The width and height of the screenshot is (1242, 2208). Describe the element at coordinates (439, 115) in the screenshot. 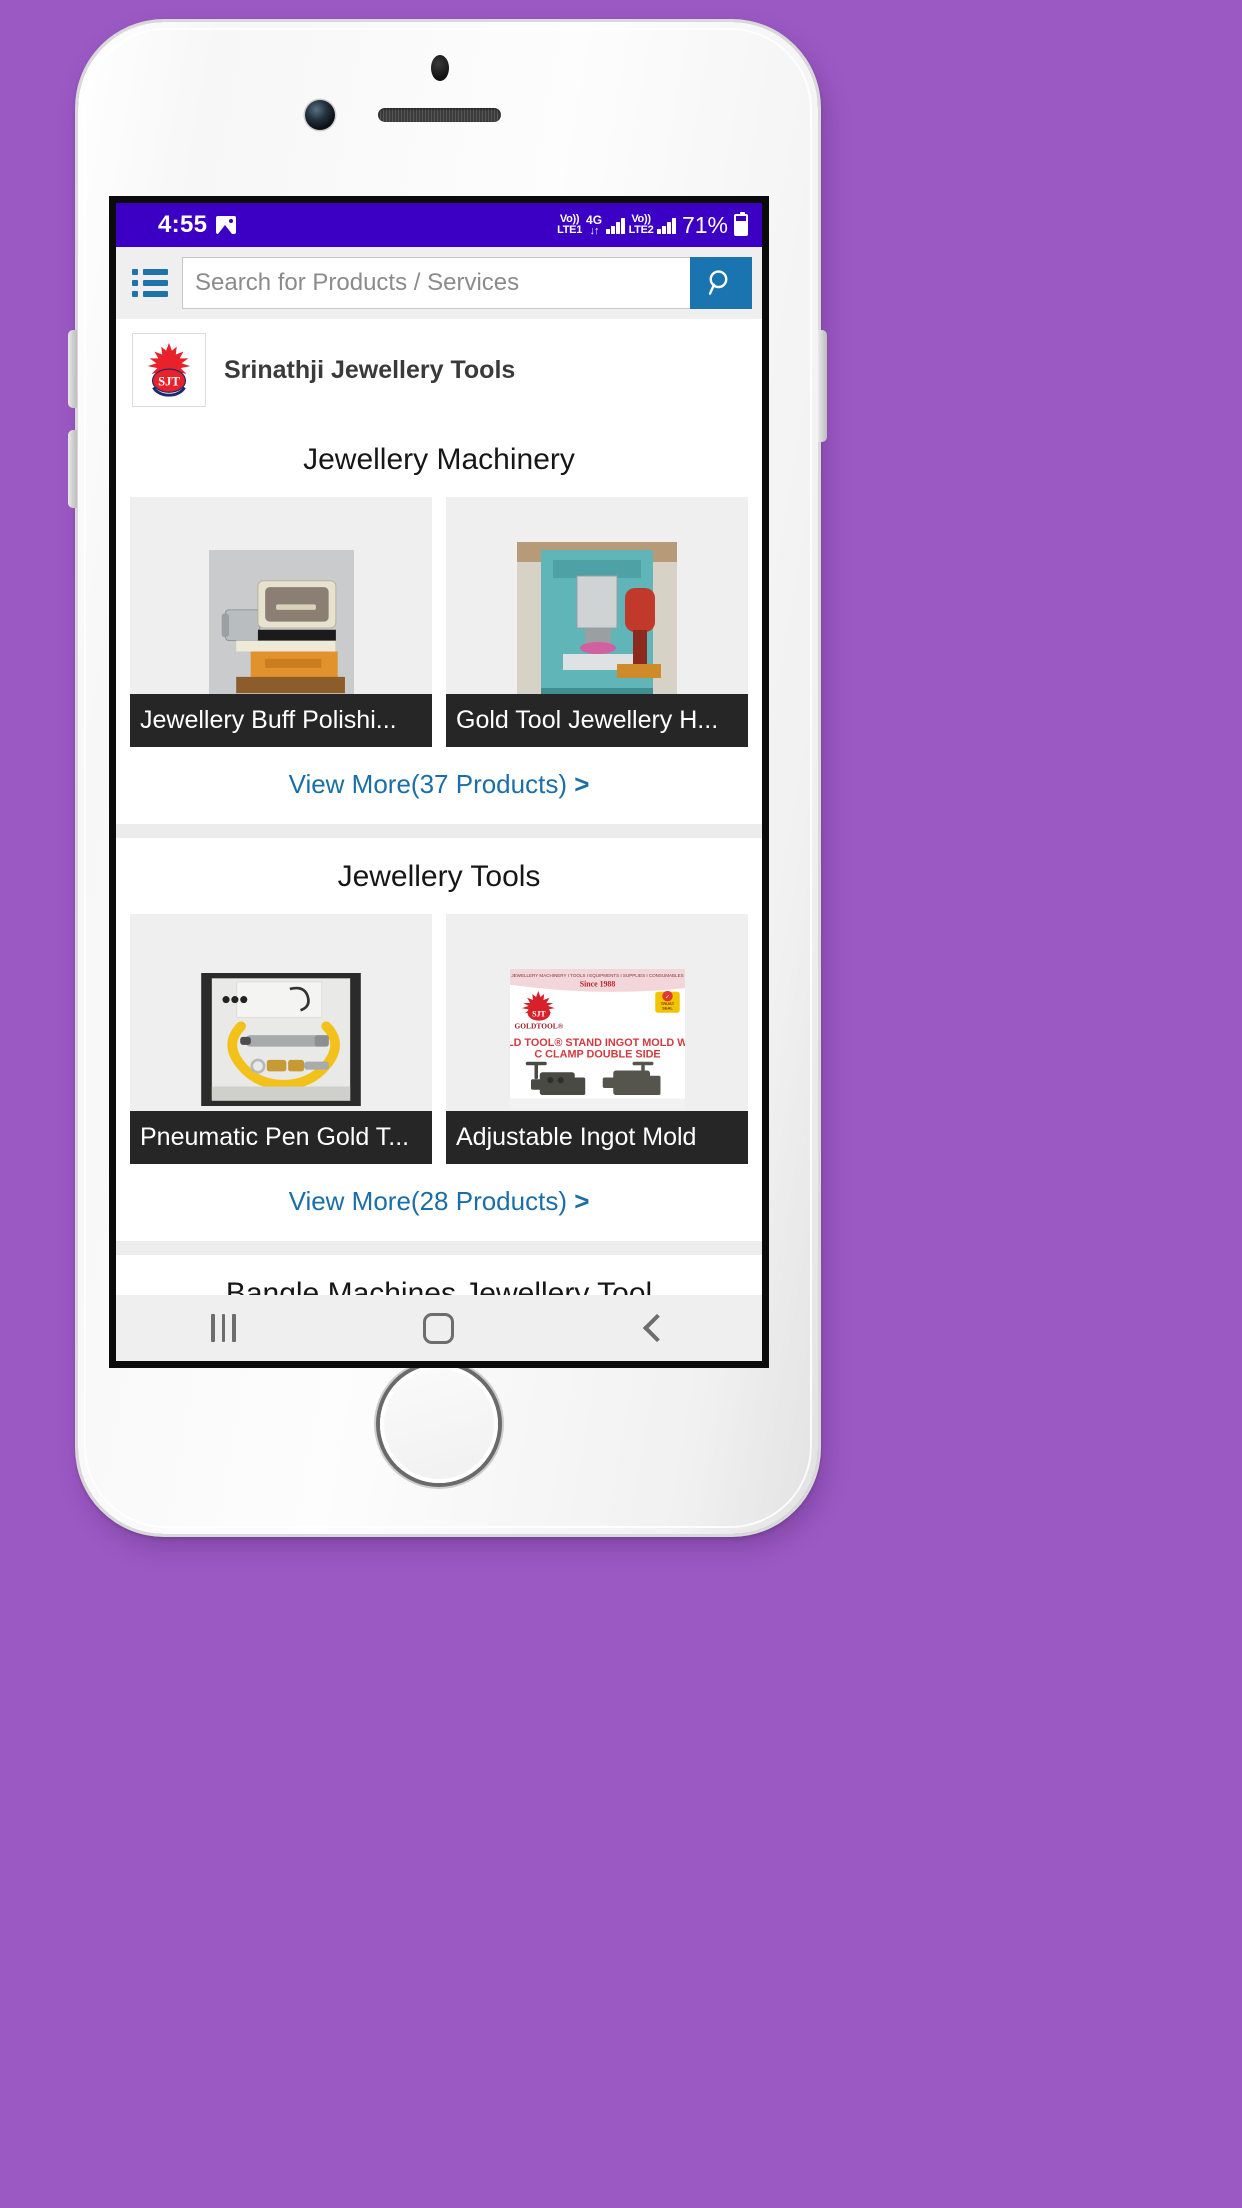

I see `earpiece-speaker` at that location.